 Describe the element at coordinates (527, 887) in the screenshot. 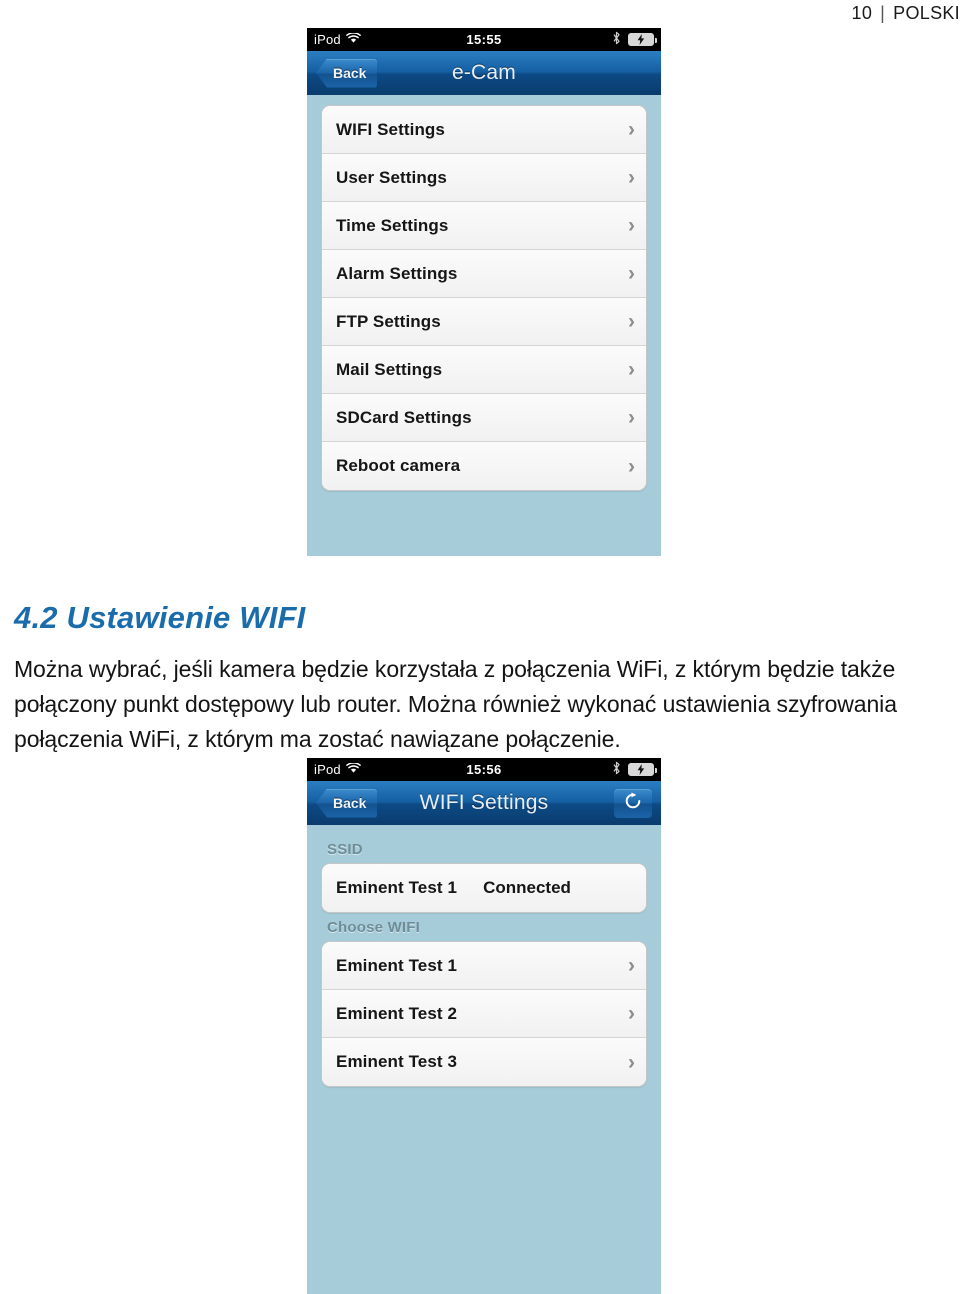

I see `ssid-status: Connected` at that location.